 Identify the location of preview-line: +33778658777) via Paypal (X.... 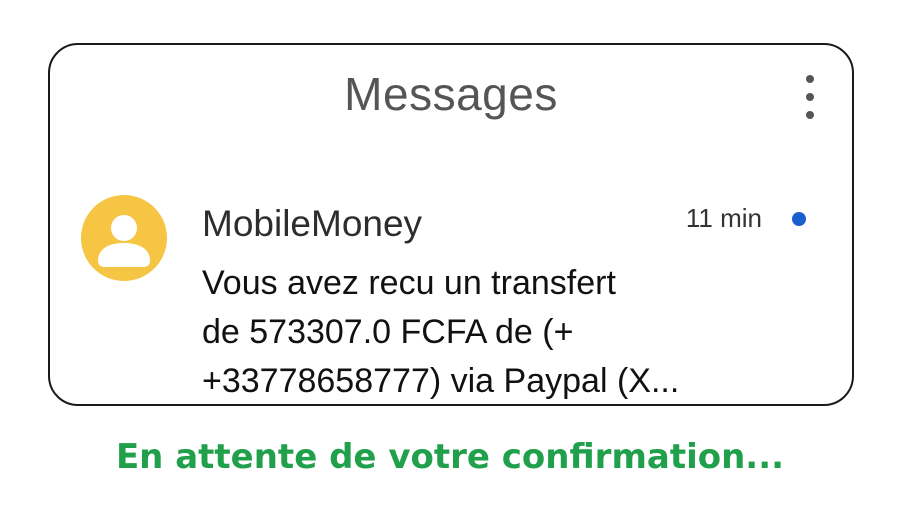
(441, 381).